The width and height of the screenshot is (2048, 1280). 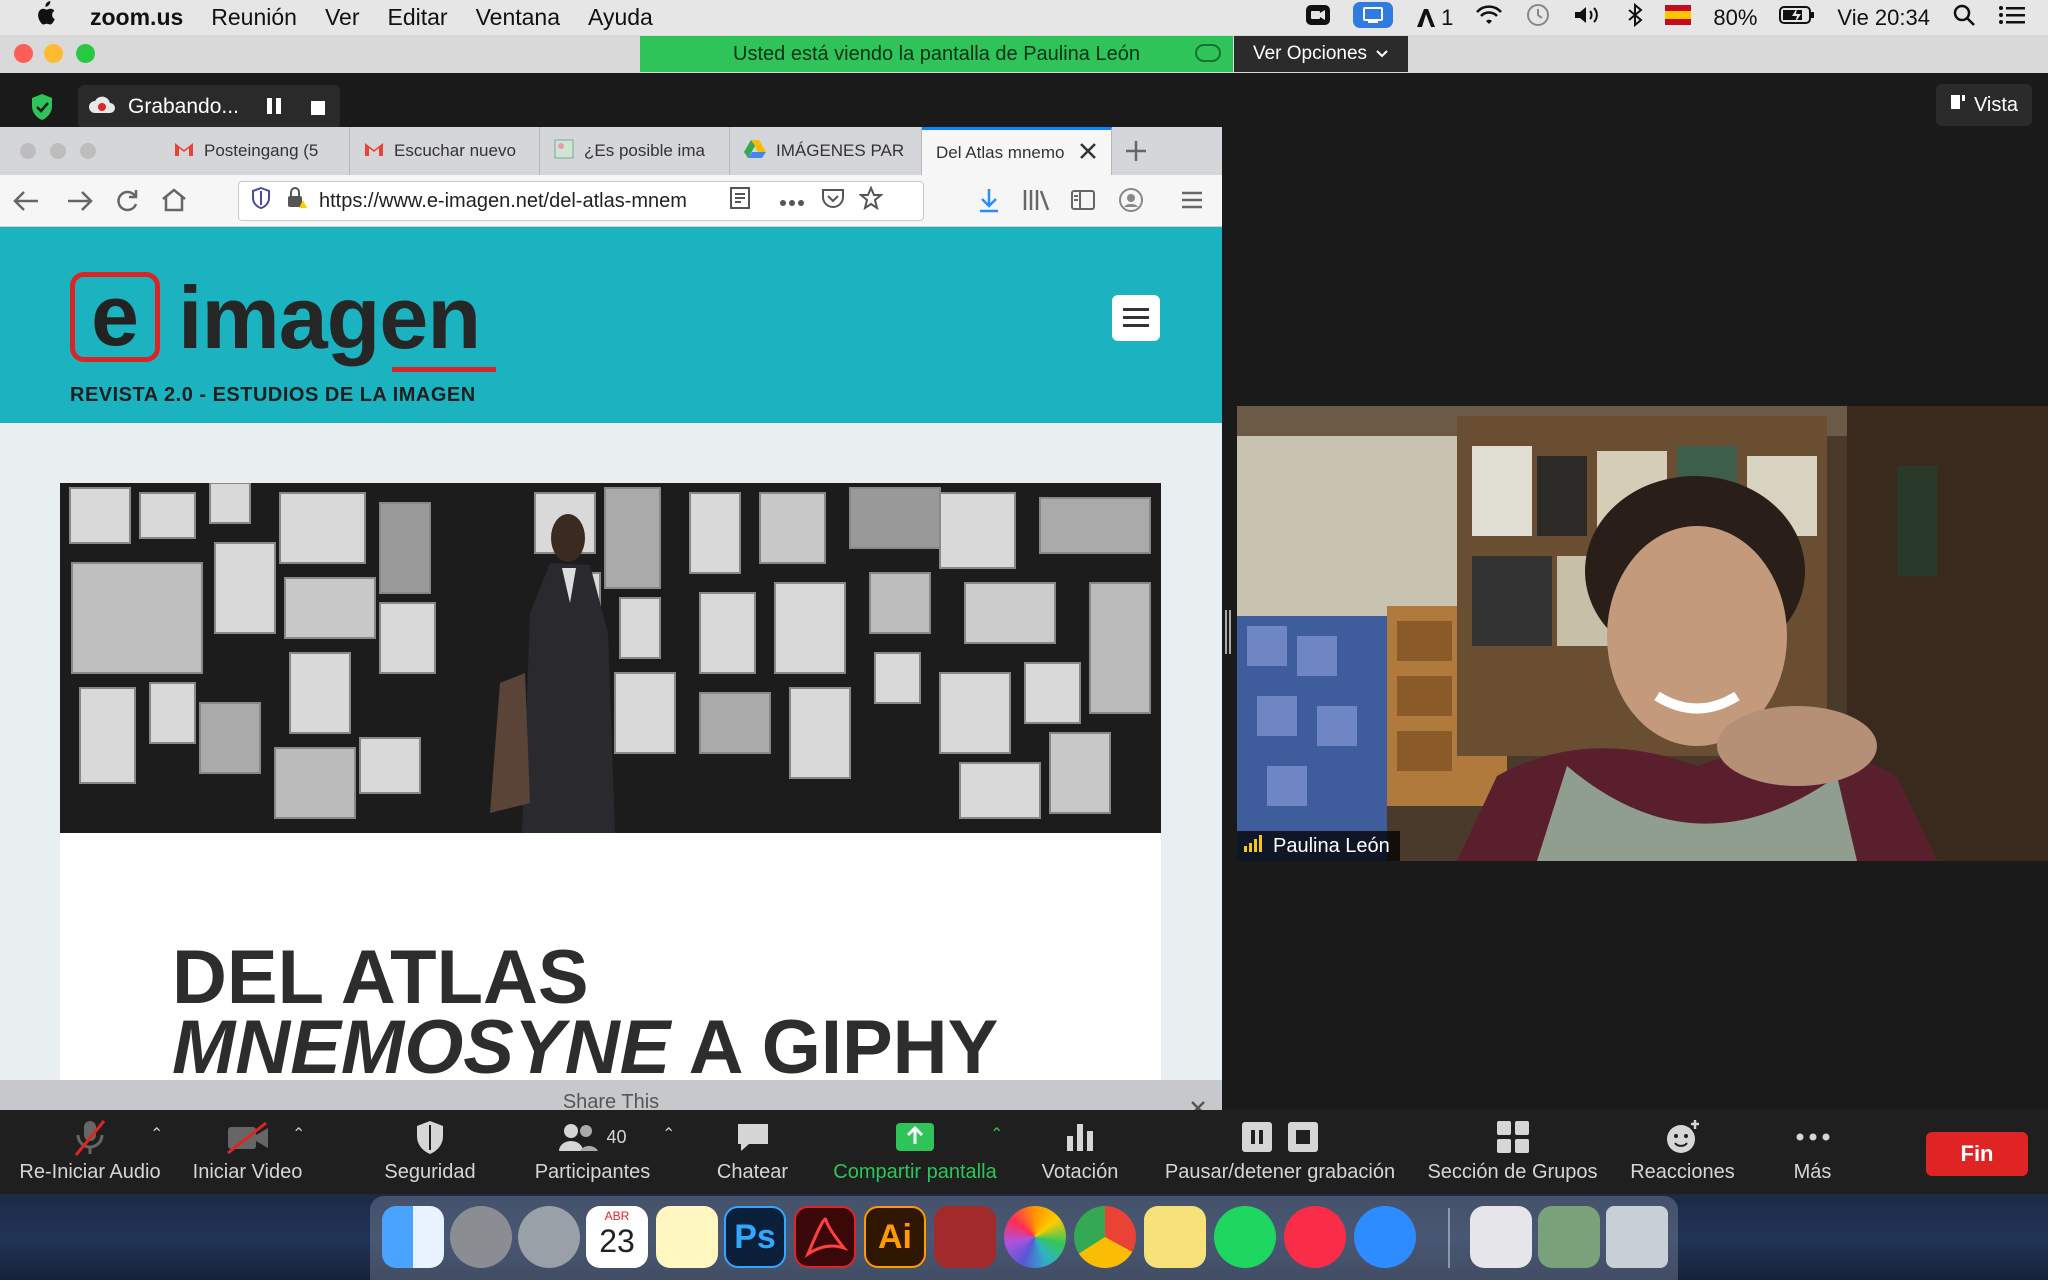 What do you see at coordinates (833, 201) in the screenshot?
I see `pocket-icon` at bounding box center [833, 201].